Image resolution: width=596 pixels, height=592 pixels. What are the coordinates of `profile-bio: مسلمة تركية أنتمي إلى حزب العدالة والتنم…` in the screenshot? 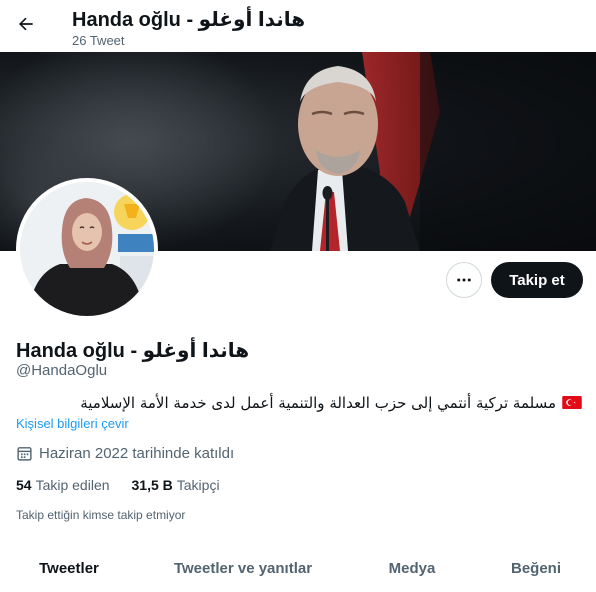 It's located at (299, 403).